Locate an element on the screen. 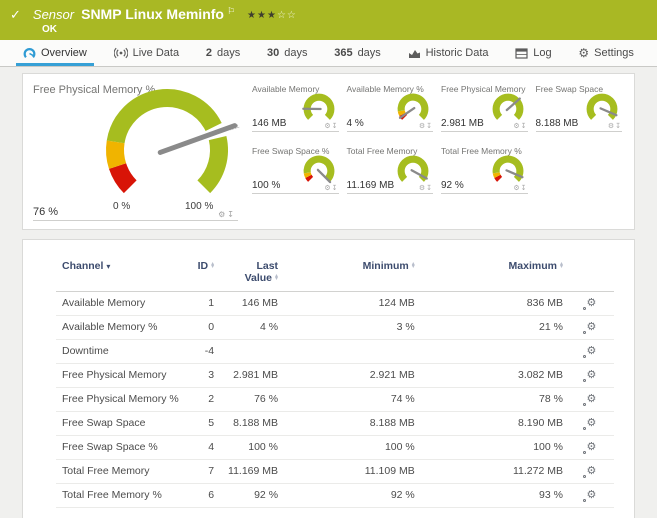  cell-channel: Free Physical Memory % is located at coordinates (120, 399).